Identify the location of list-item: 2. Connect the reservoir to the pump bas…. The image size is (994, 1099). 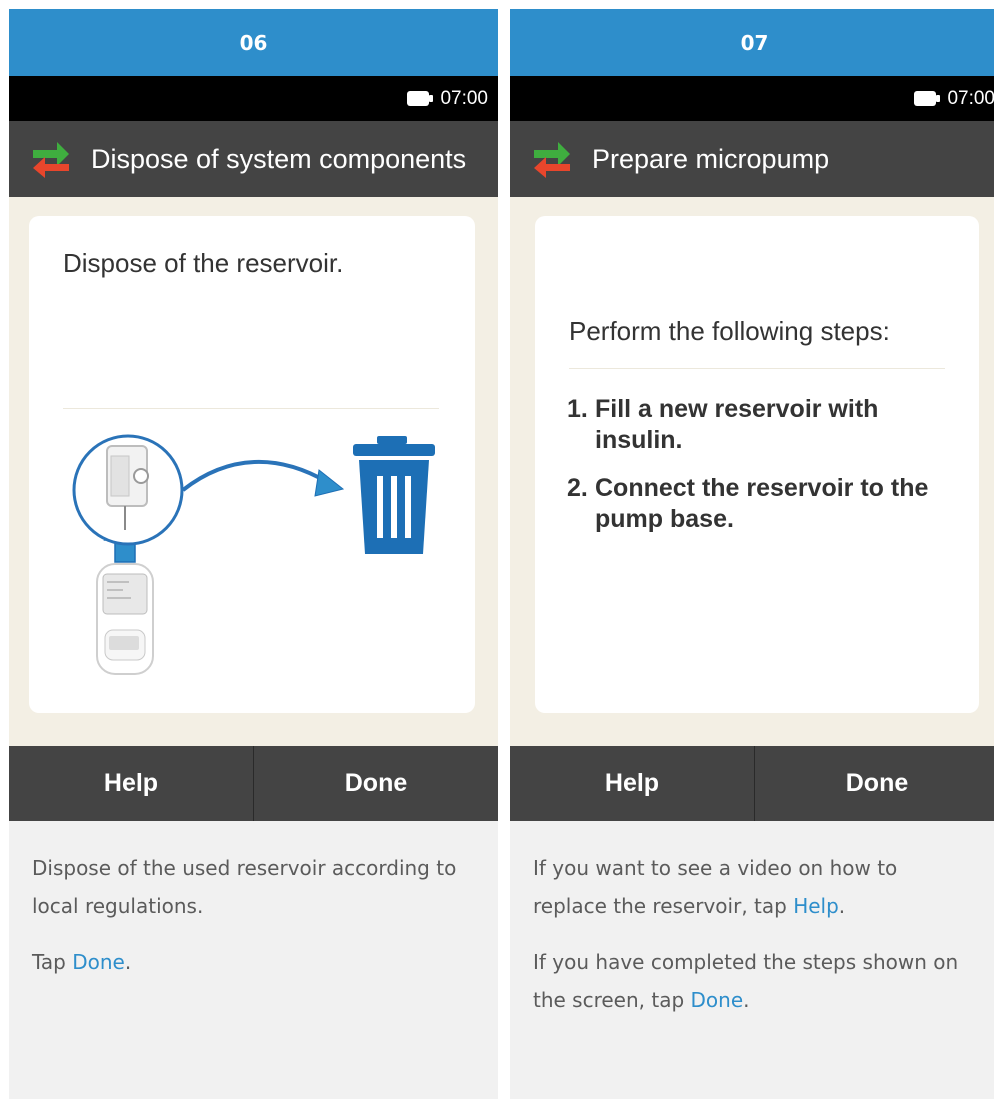
(762, 504).